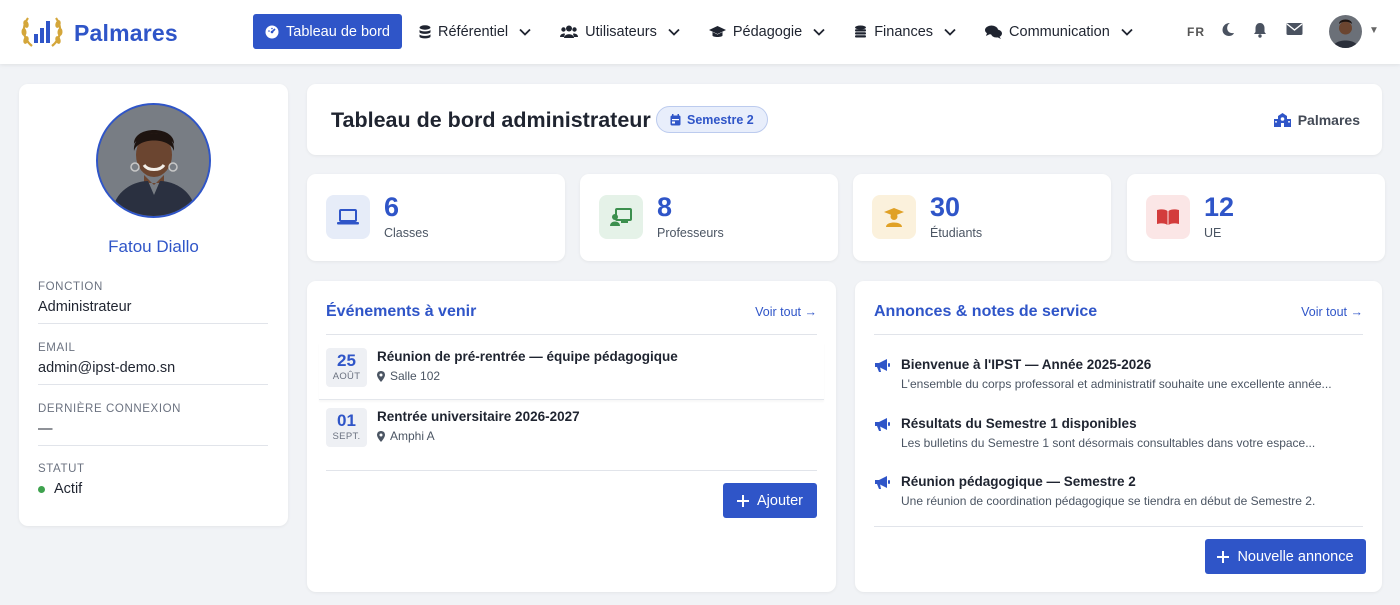 The width and height of the screenshot is (1400, 605). I want to click on field-label: STATUT, so click(61, 469).